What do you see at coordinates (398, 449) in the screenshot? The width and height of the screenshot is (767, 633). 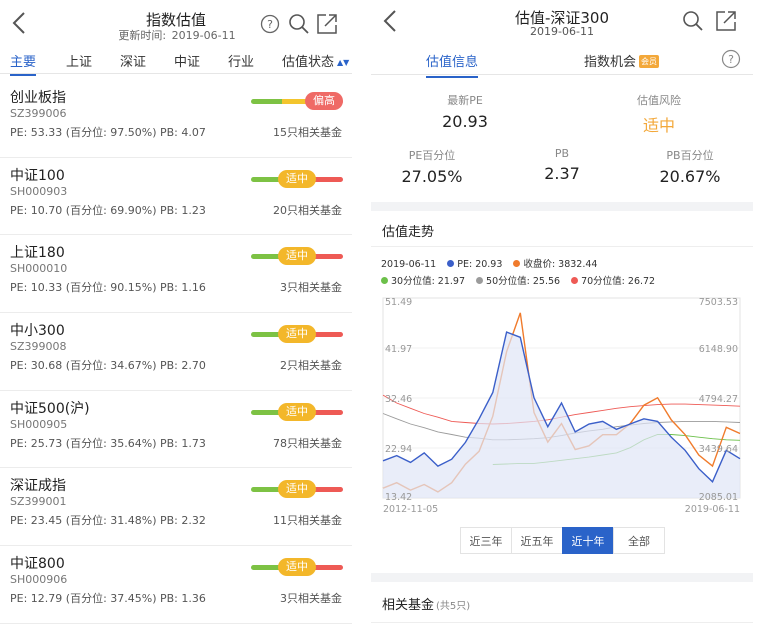 I see `y-left-tick-label: 22.94` at bounding box center [398, 449].